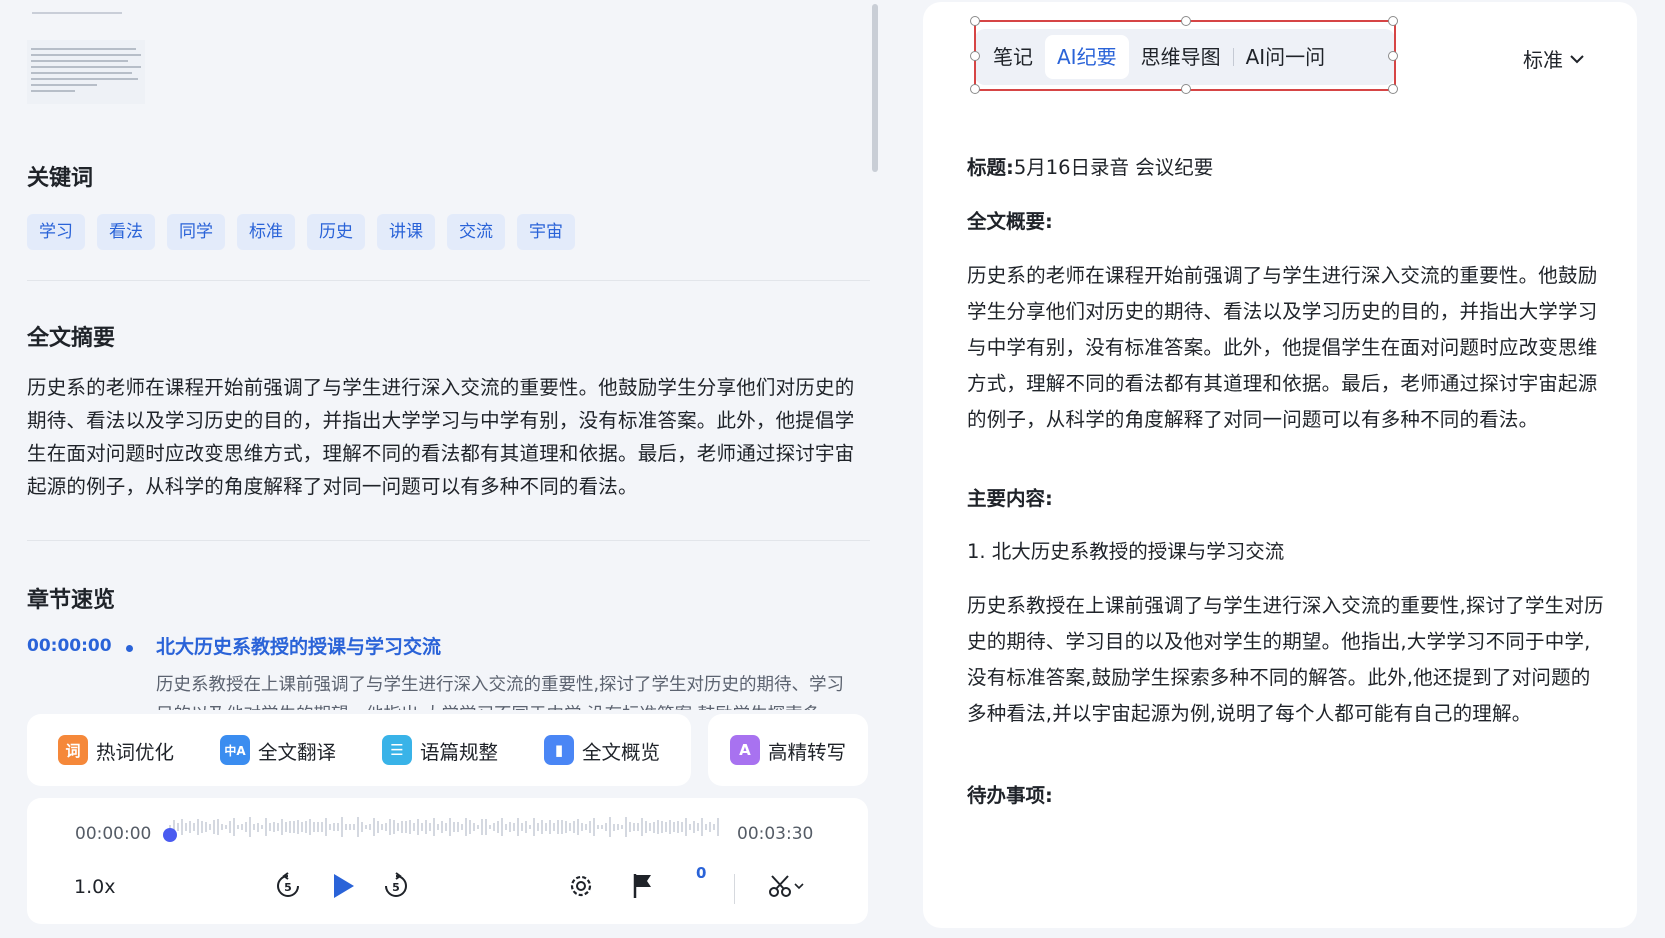 The width and height of the screenshot is (1665, 938). What do you see at coordinates (439, 750) in the screenshot?
I see `tidy-text-button: ☰ 语篇规整` at bounding box center [439, 750].